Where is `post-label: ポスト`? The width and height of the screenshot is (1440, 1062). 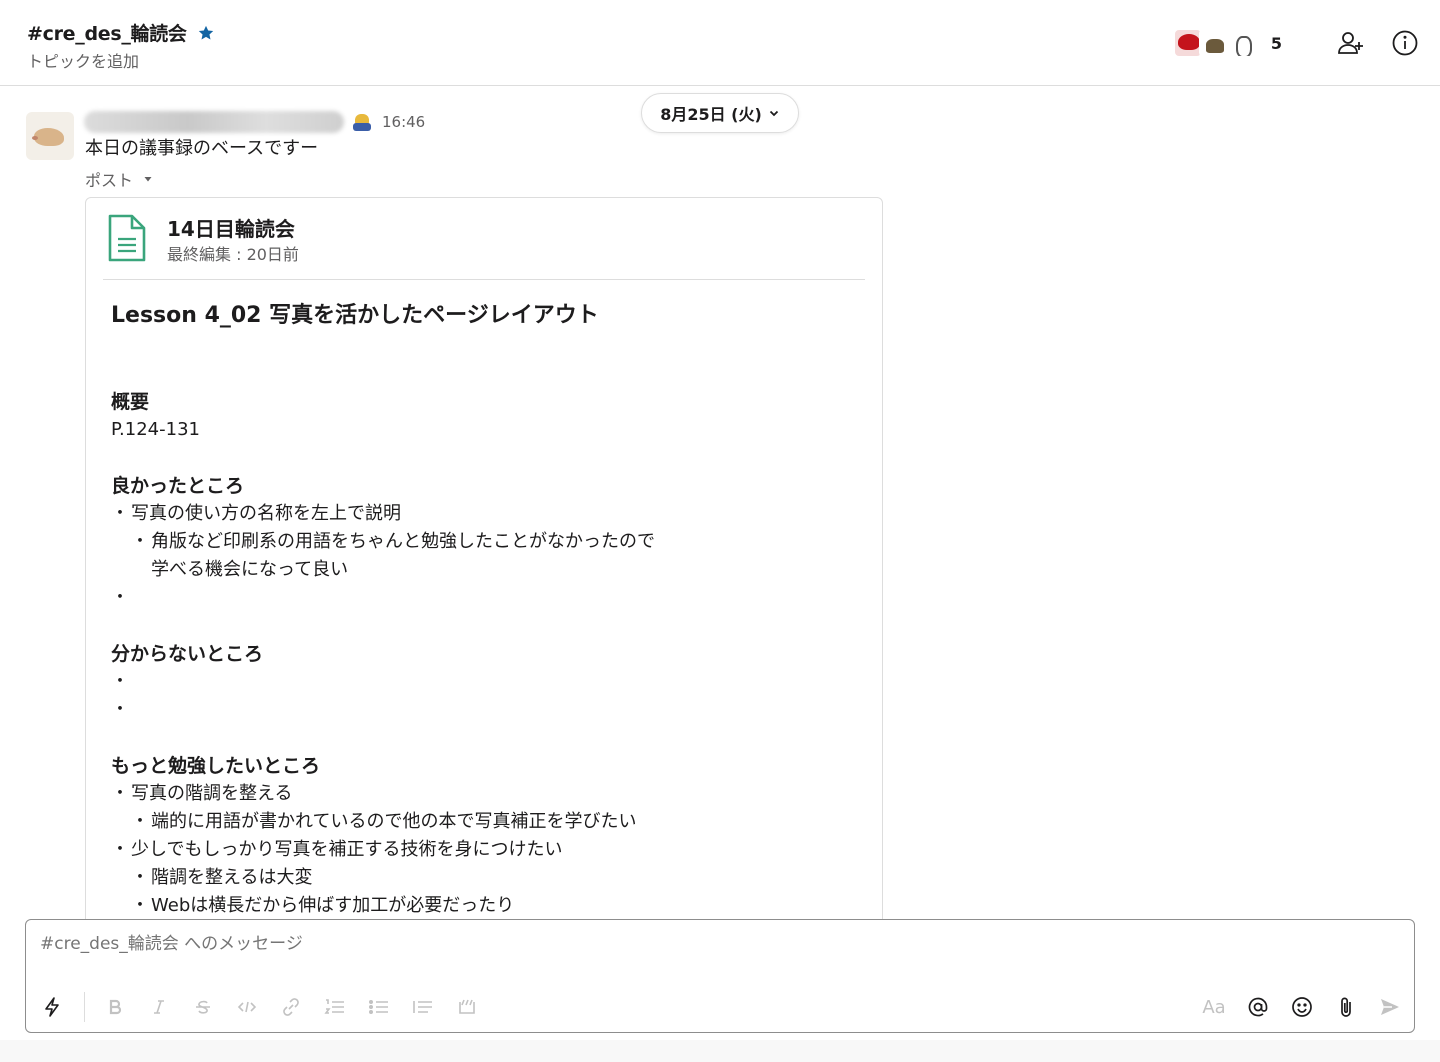 post-label: ポスト is located at coordinates (109, 180).